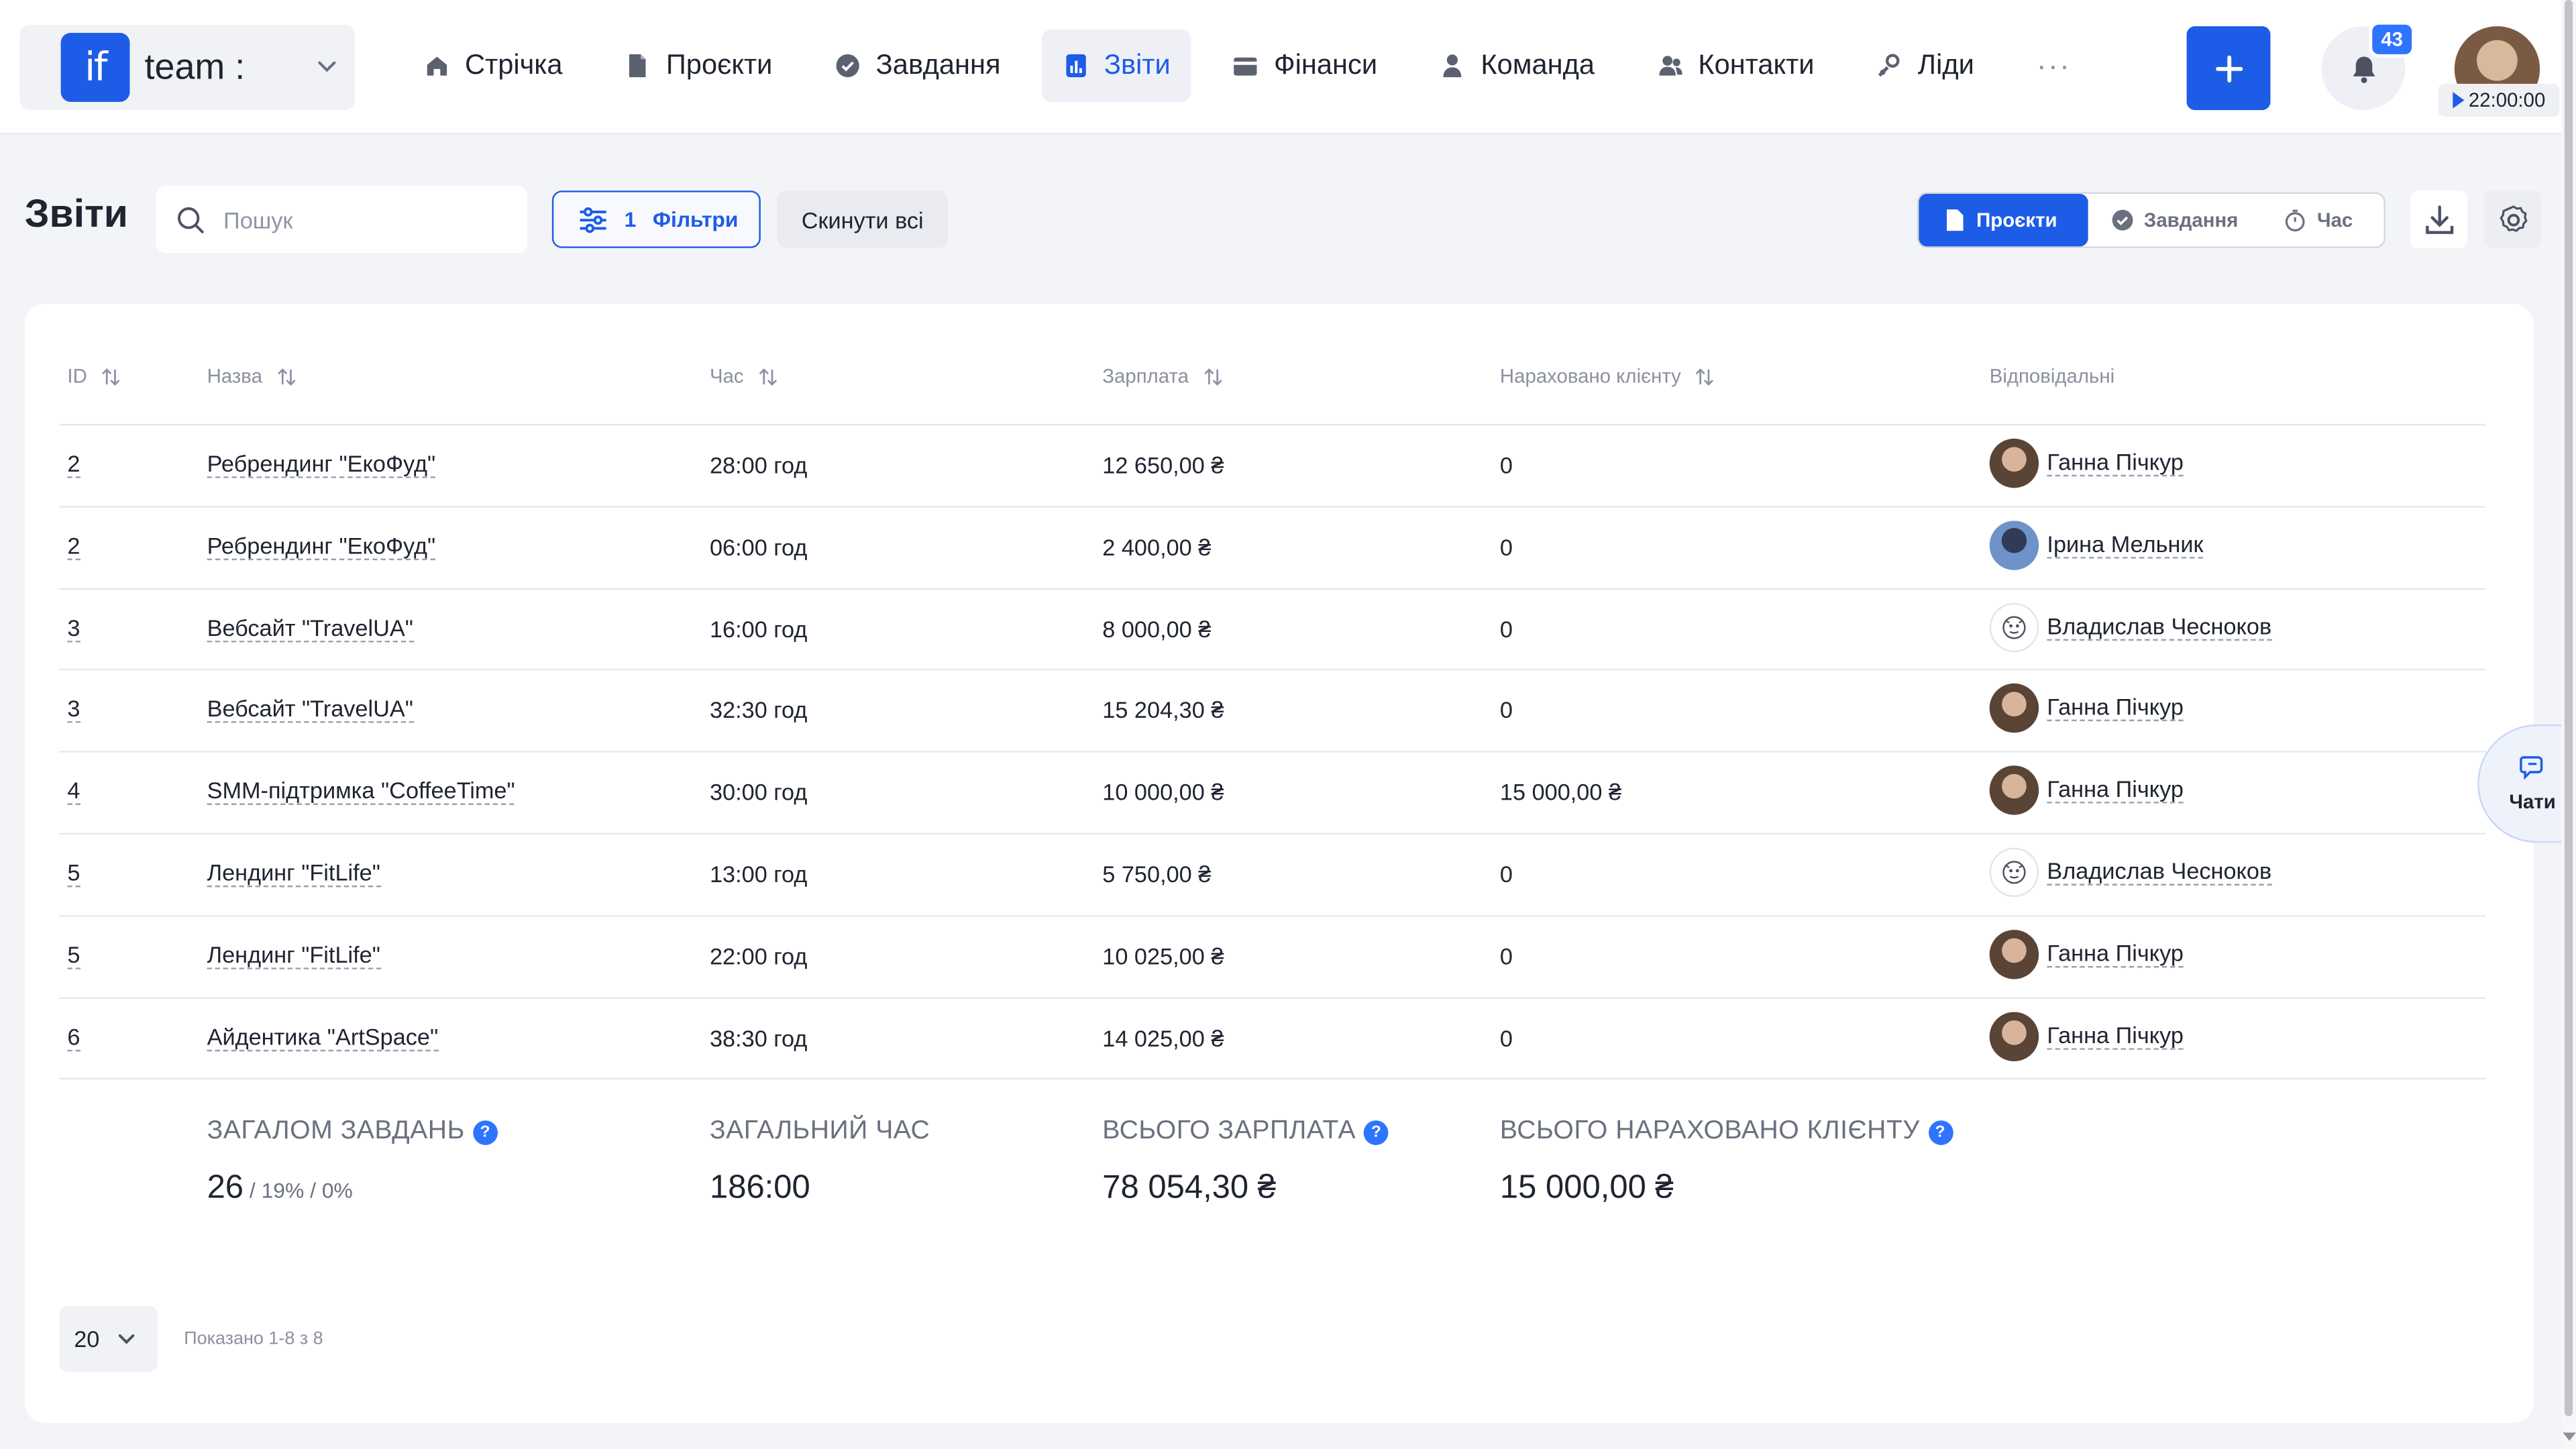 This screenshot has width=2576, height=1449. I want to click on nav-item-label: Ліди, so click(1945, 65).